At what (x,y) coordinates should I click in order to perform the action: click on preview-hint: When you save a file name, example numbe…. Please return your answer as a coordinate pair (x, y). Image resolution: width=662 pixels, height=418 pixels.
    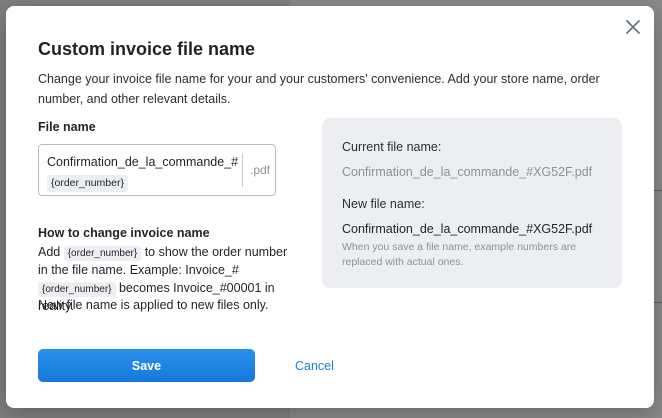
    Looking at the image, I should click on (459, 254).